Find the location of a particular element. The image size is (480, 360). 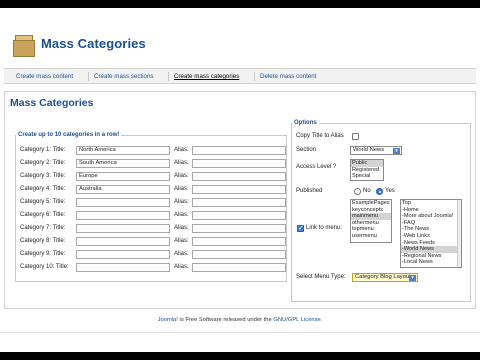

menu-item-option: -Regional News is located at coordinates (431, 256).